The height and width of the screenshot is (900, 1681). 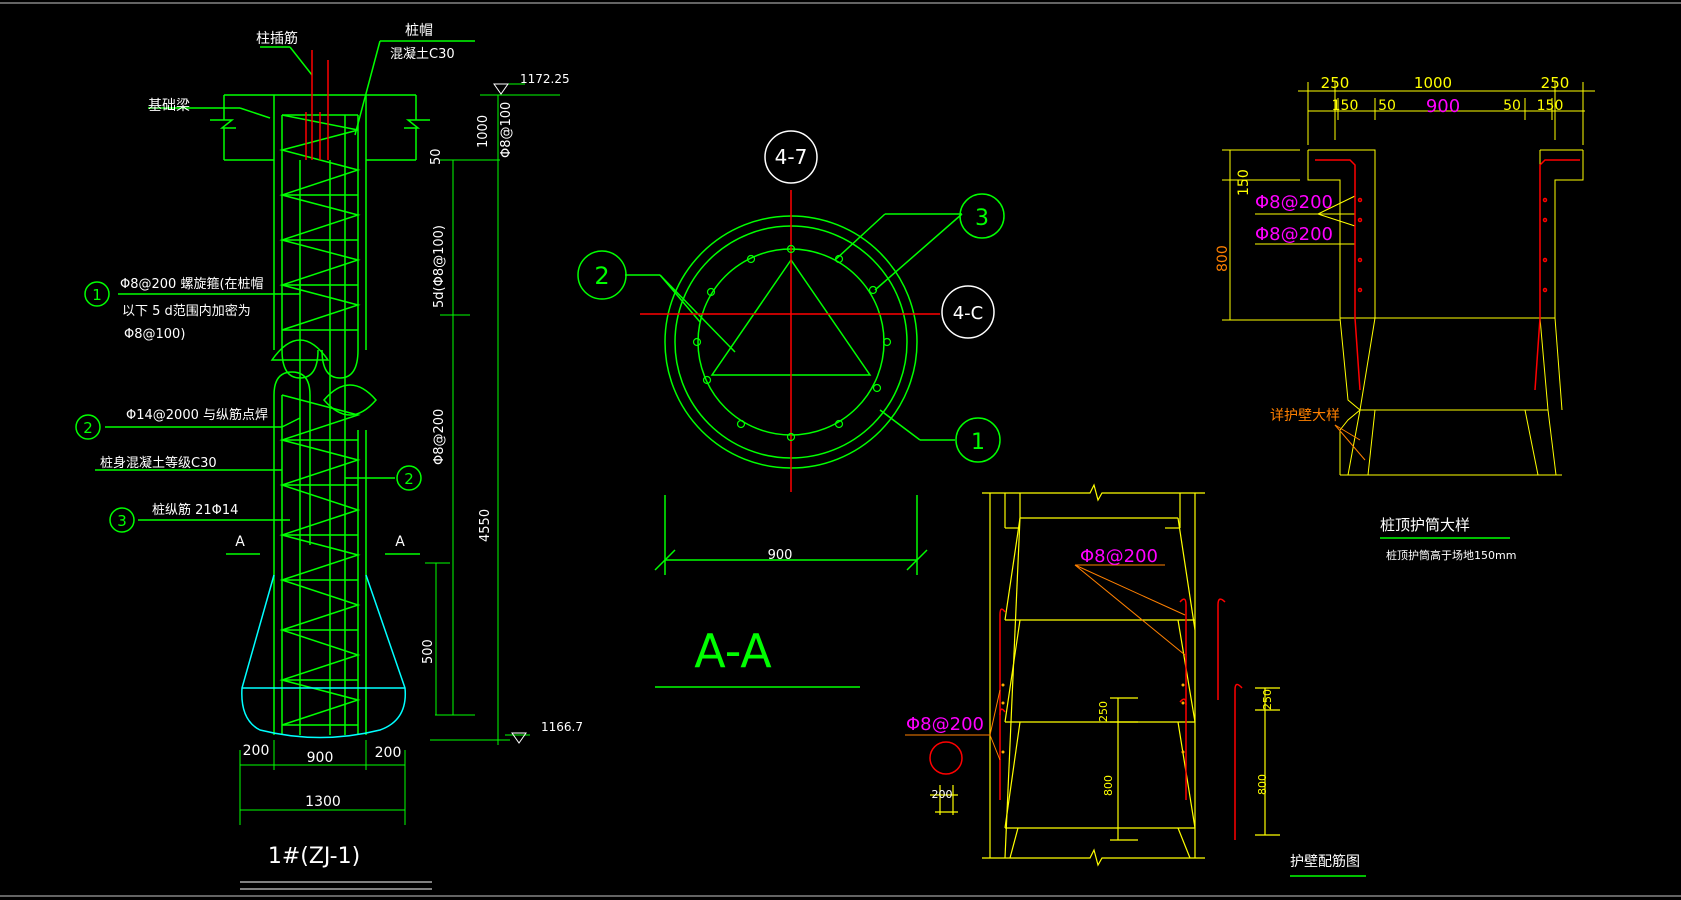 I want to click on casing-dim-50-right: 50, so click(x=1512, y=106).